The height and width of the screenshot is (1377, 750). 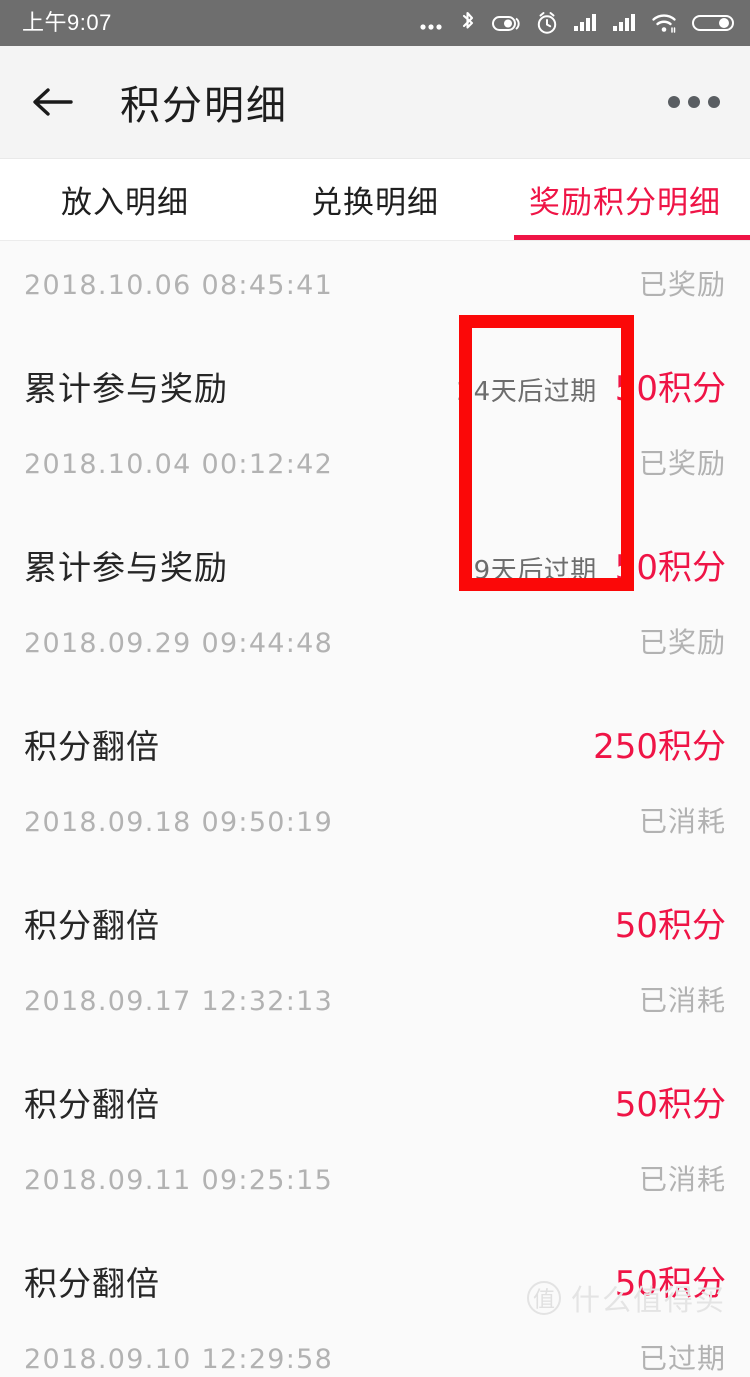 I want to click on list-item-meta: 2018.09.11 09:25:15 已消耗, so click(x=375, y=1162).